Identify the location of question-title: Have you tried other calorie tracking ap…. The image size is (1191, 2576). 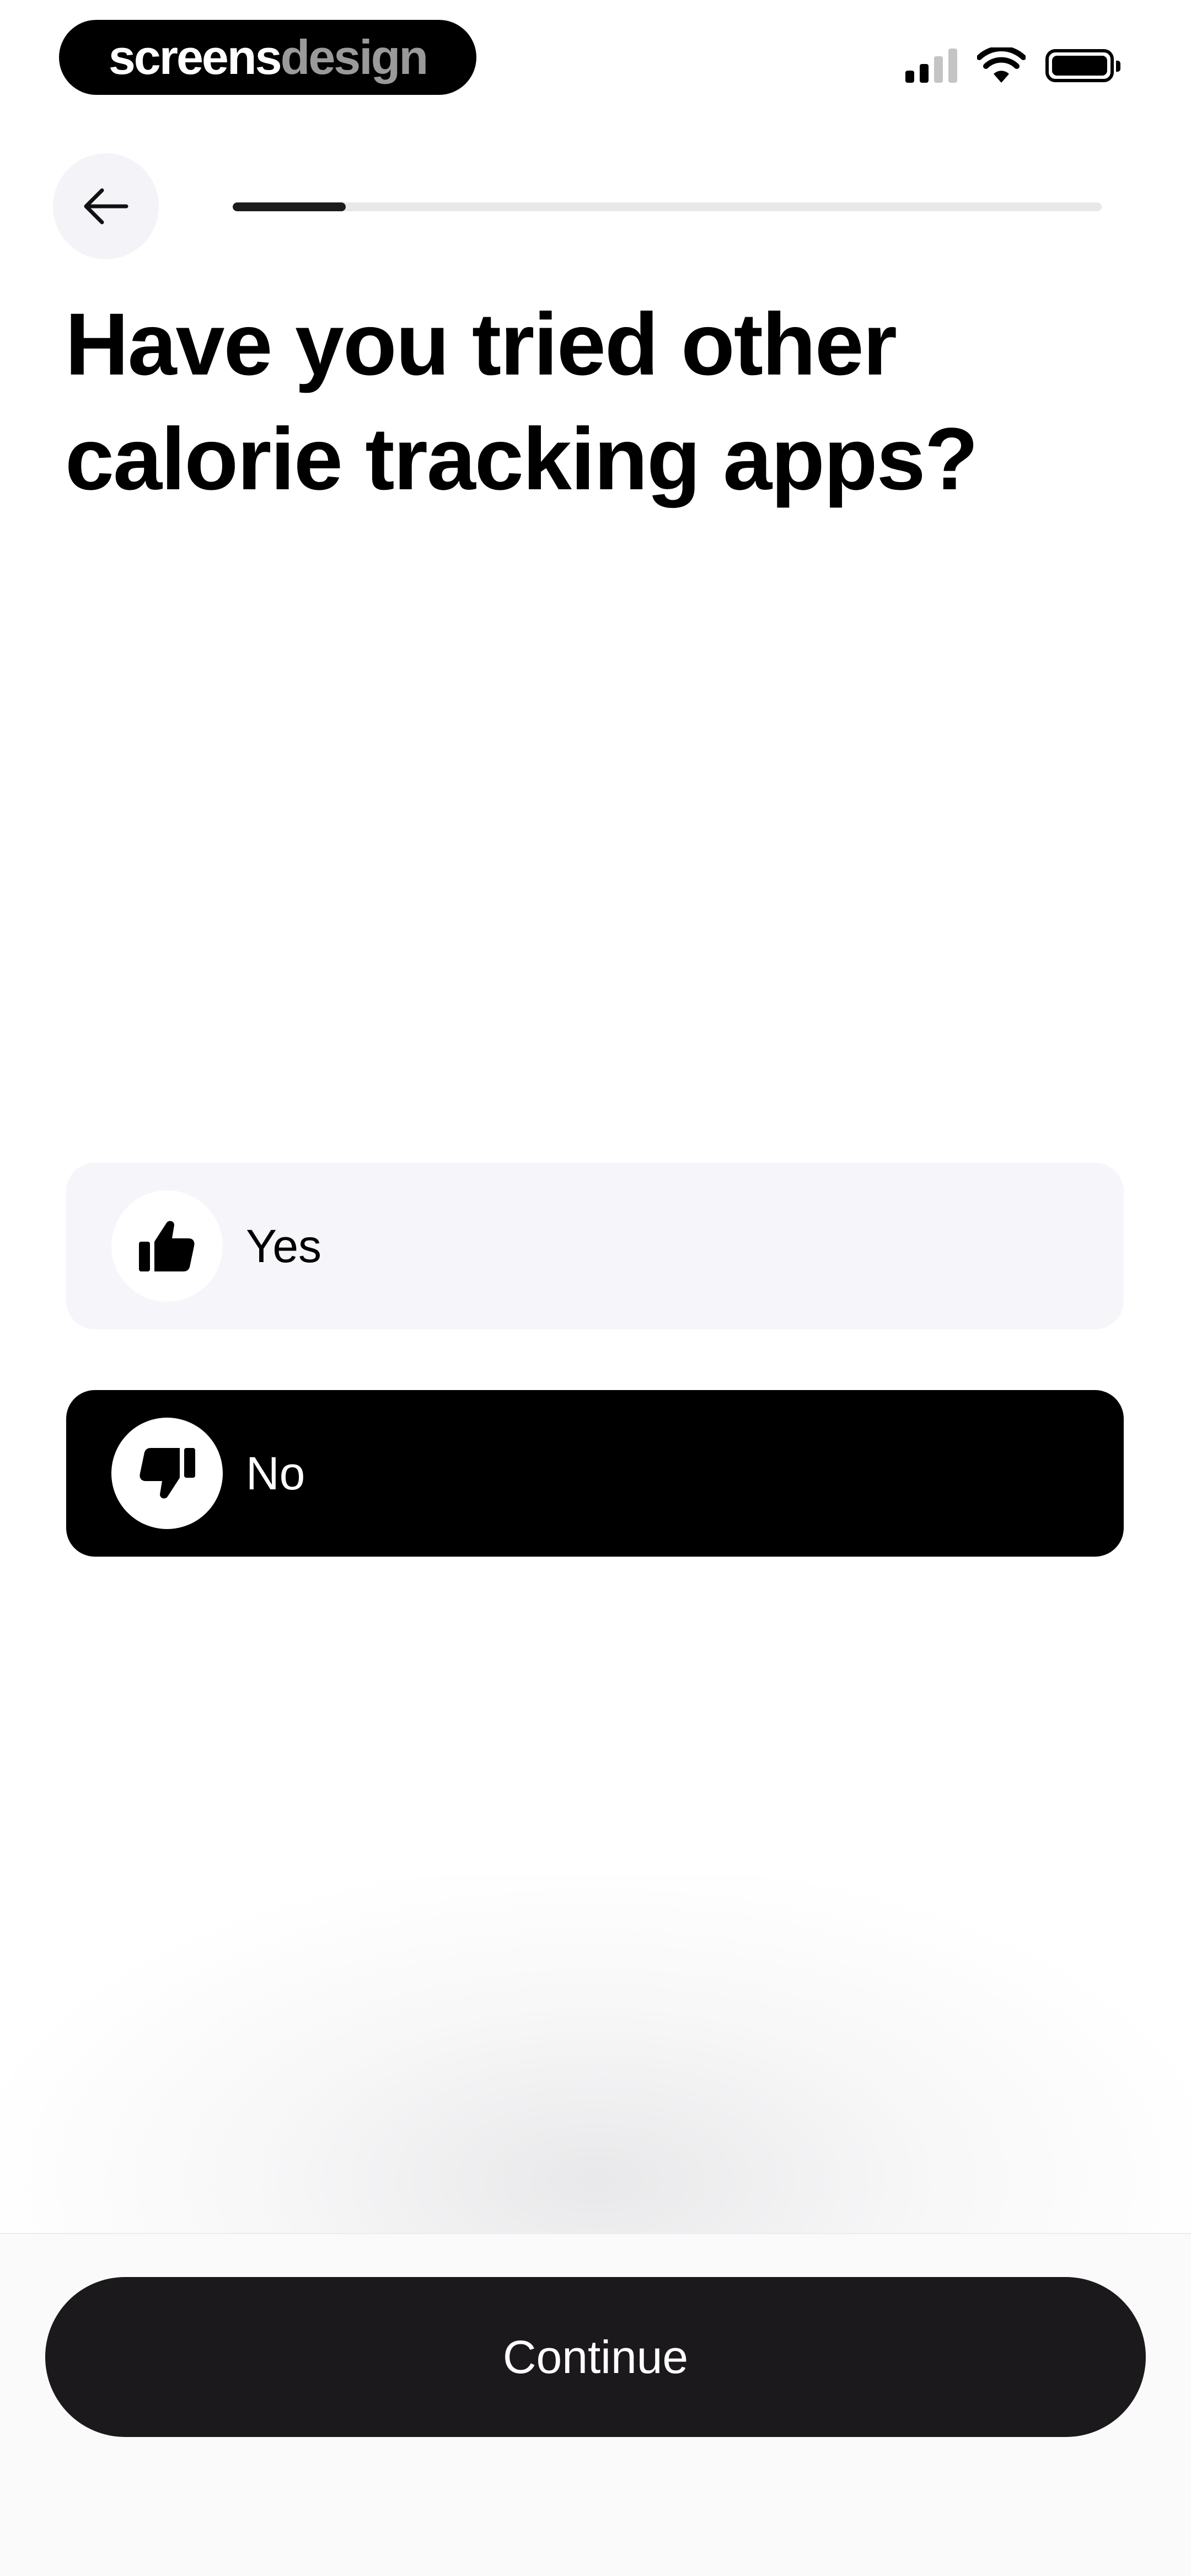
(521, 401).